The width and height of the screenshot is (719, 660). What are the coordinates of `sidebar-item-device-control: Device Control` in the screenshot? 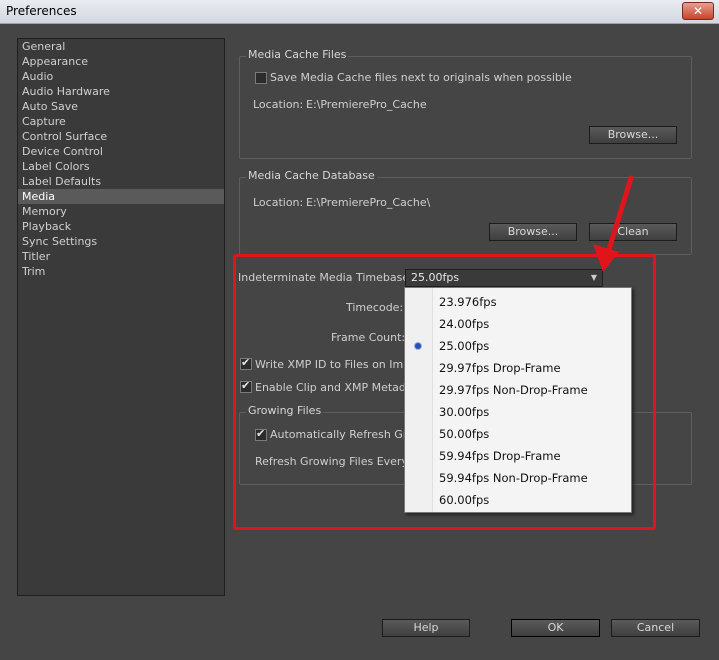 It's located at (121, 151).